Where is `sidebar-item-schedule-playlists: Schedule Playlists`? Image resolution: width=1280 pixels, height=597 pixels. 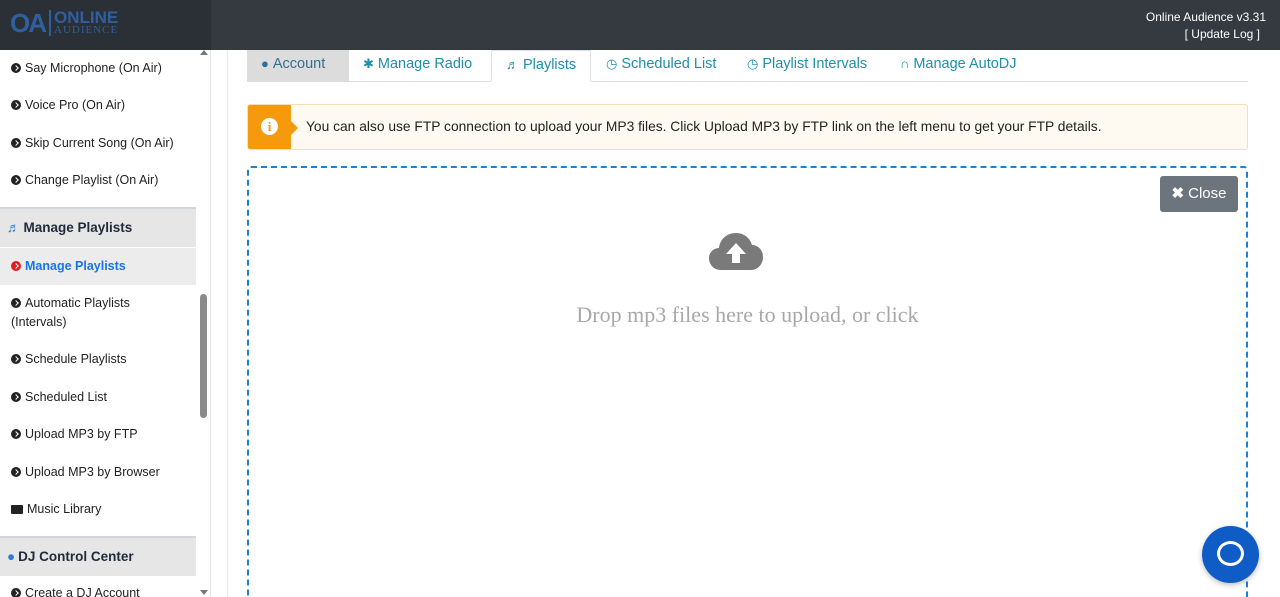 sidebar-item-schedule-playlists: Schedule Playlists is located at coordinates (98, 359).